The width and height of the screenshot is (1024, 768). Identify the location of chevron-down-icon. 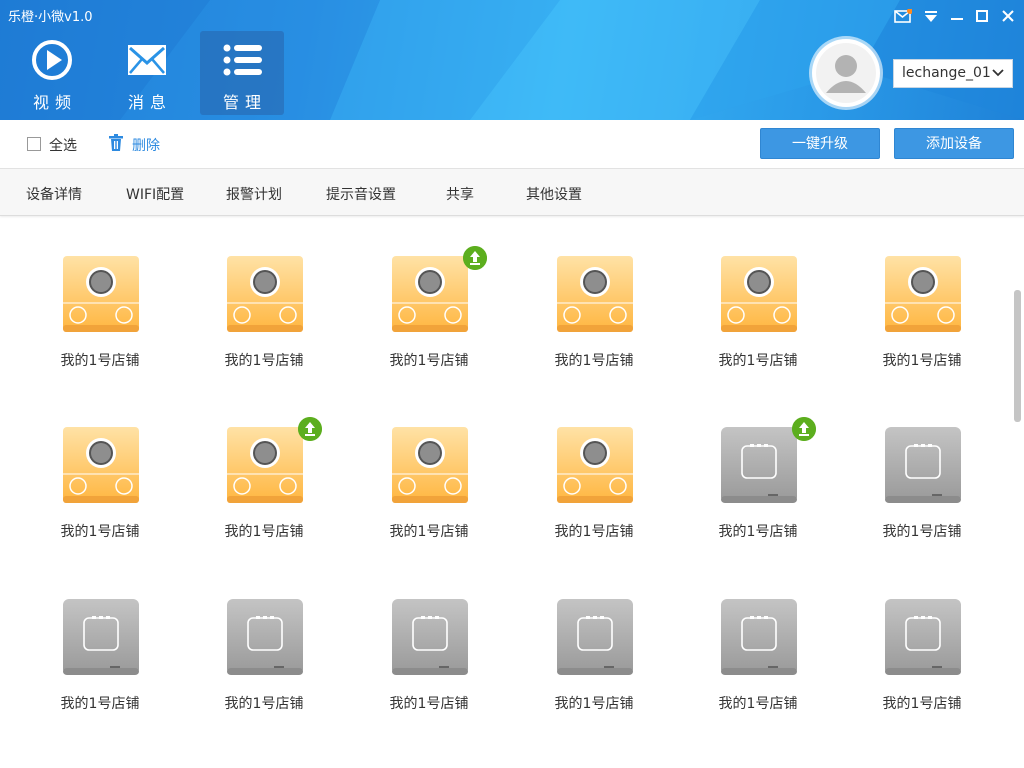
(998, 73).